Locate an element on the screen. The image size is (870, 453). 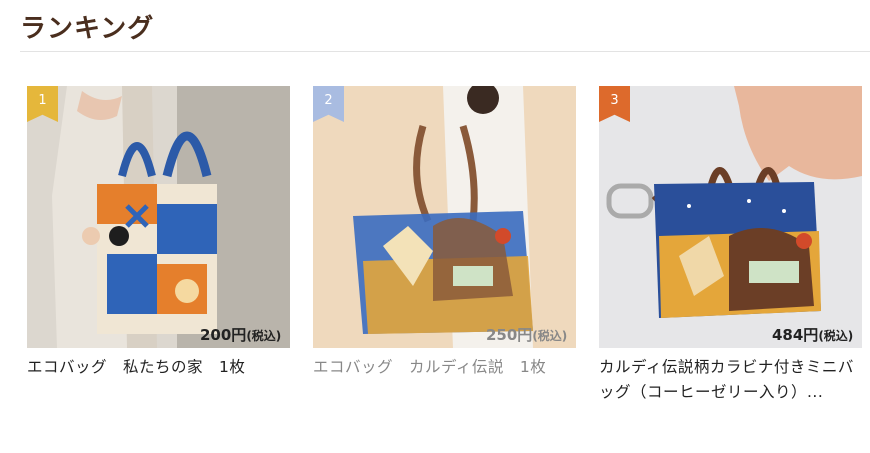
product-name: エコバッグ カルディ伝説 1枚 is located at coordinates (444, 380).